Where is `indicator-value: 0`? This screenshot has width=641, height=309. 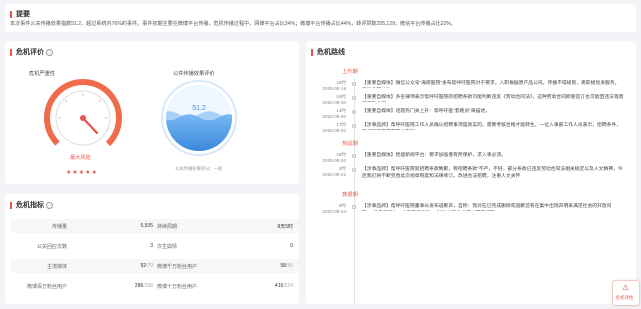 indicator-value: 0 is located at coordinates (291, 246).